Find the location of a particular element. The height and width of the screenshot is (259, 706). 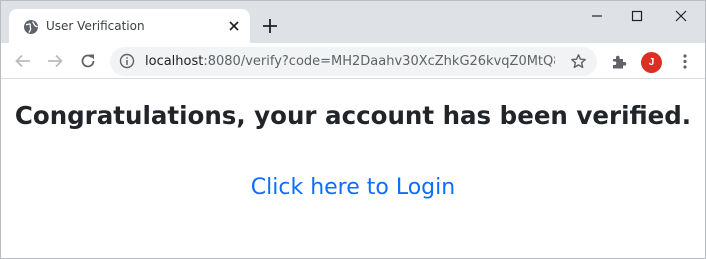

puzzle-icon is located at coordinates (619, 61).